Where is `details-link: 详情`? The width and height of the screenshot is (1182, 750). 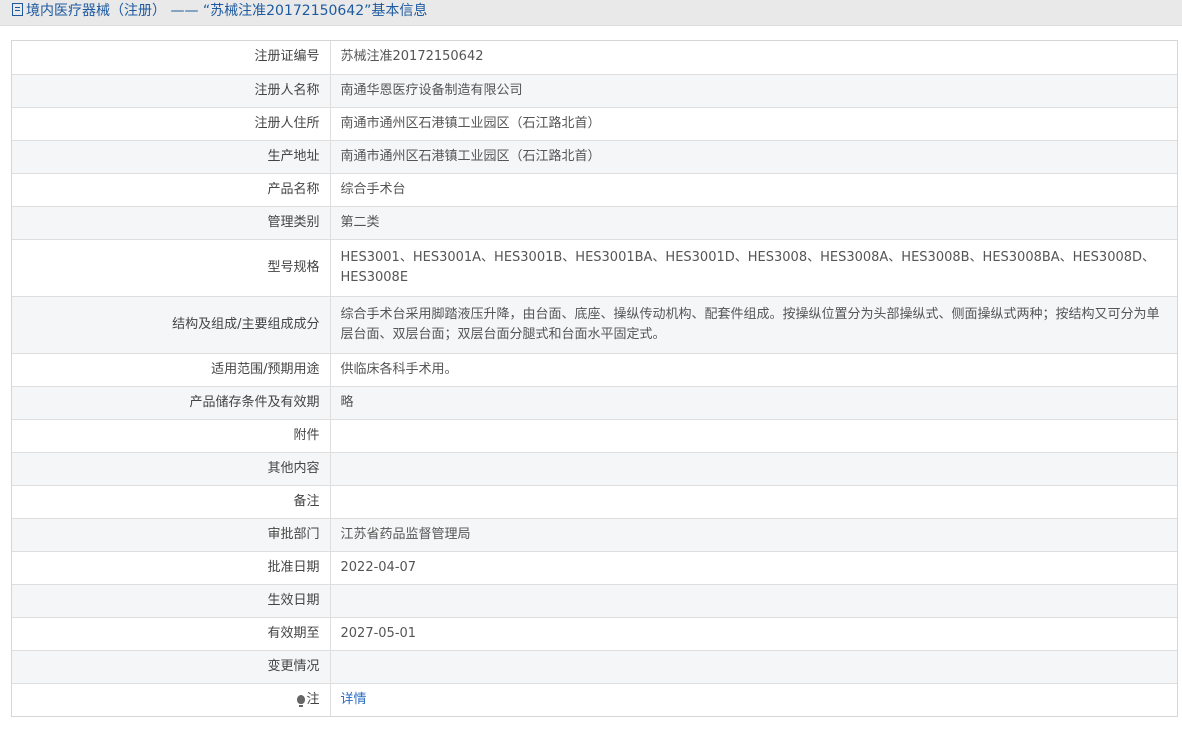
details-link: 详情 is located at coordinates (354, 699).